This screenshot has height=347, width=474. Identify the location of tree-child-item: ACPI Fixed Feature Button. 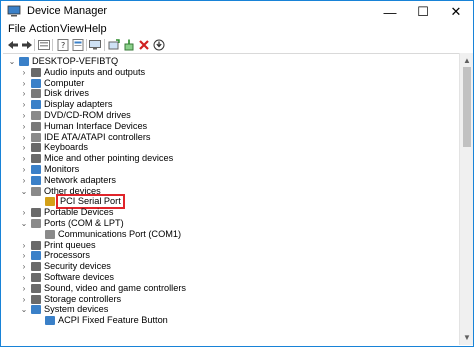
(100, 320).